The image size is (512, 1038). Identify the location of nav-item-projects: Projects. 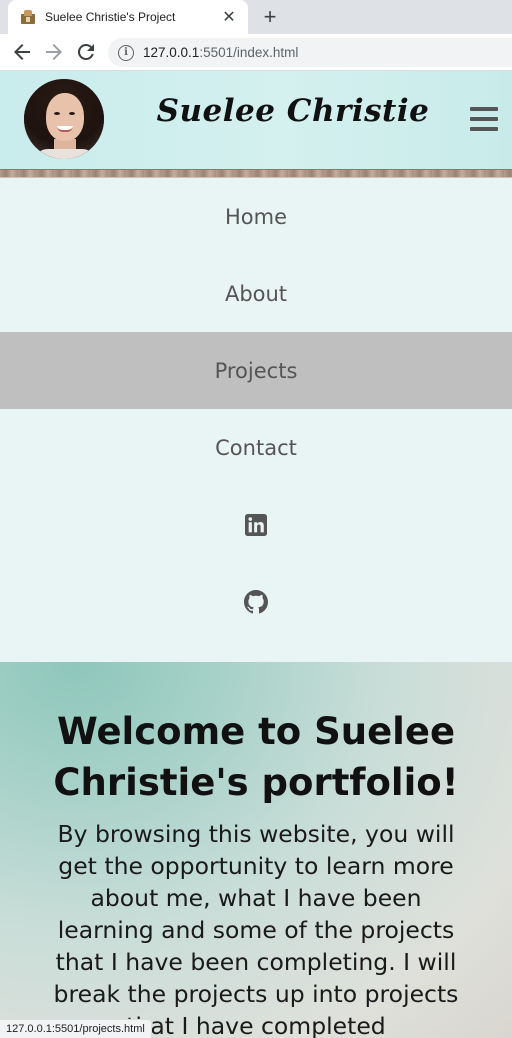
(256, 370).